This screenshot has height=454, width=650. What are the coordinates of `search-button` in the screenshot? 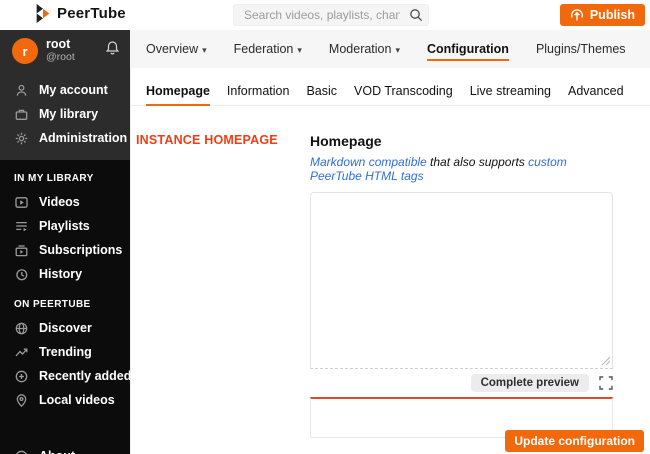 It's located at (416, 16).